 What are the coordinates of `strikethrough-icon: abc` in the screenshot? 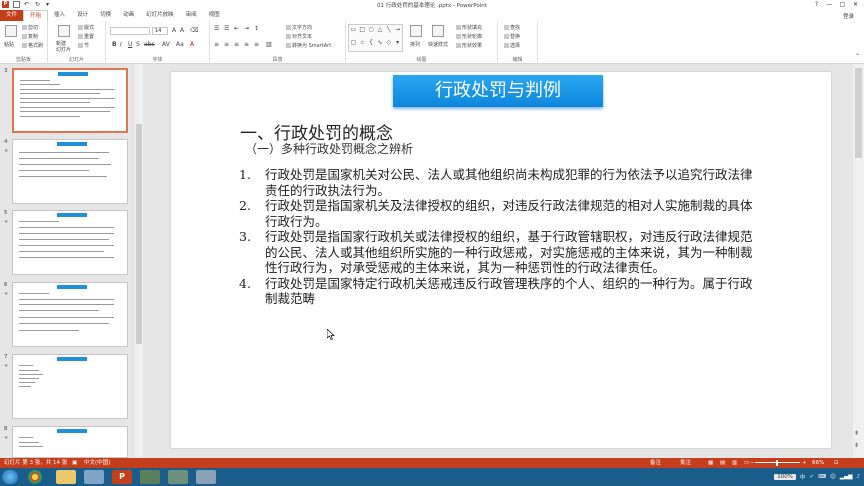 It's located at (149, 44).